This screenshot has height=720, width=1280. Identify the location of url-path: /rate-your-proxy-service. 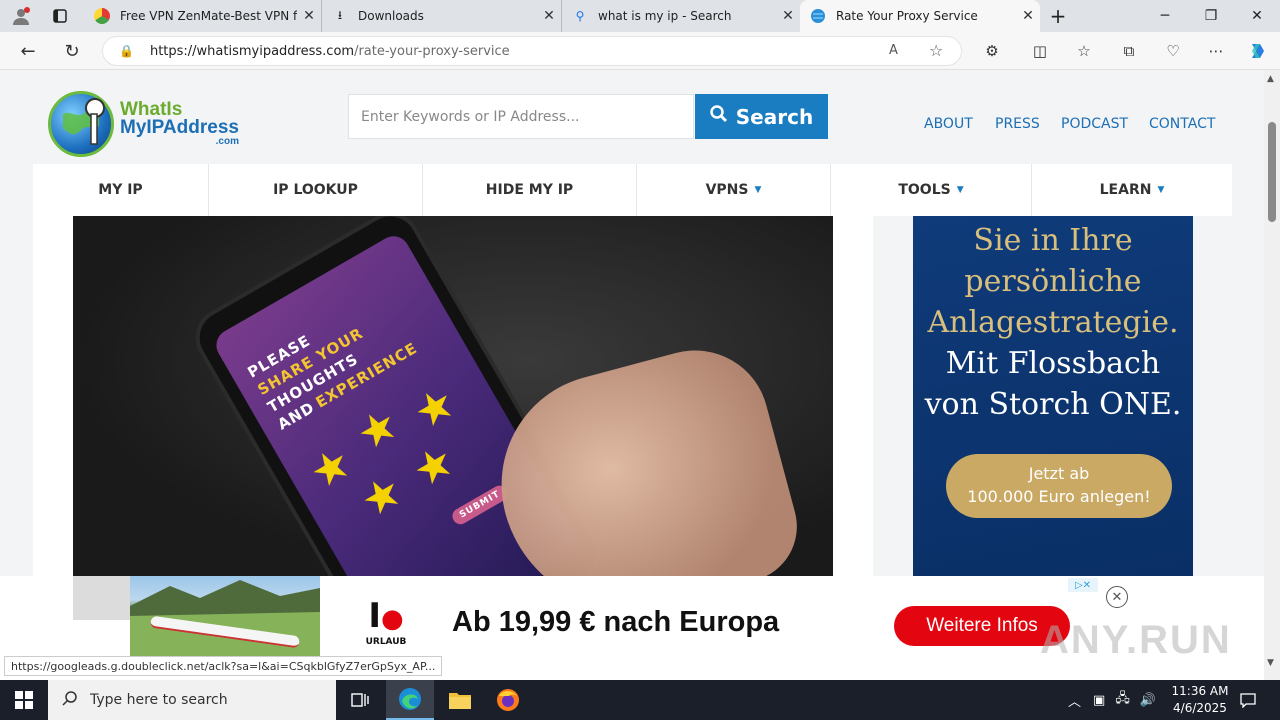
(432, 51).